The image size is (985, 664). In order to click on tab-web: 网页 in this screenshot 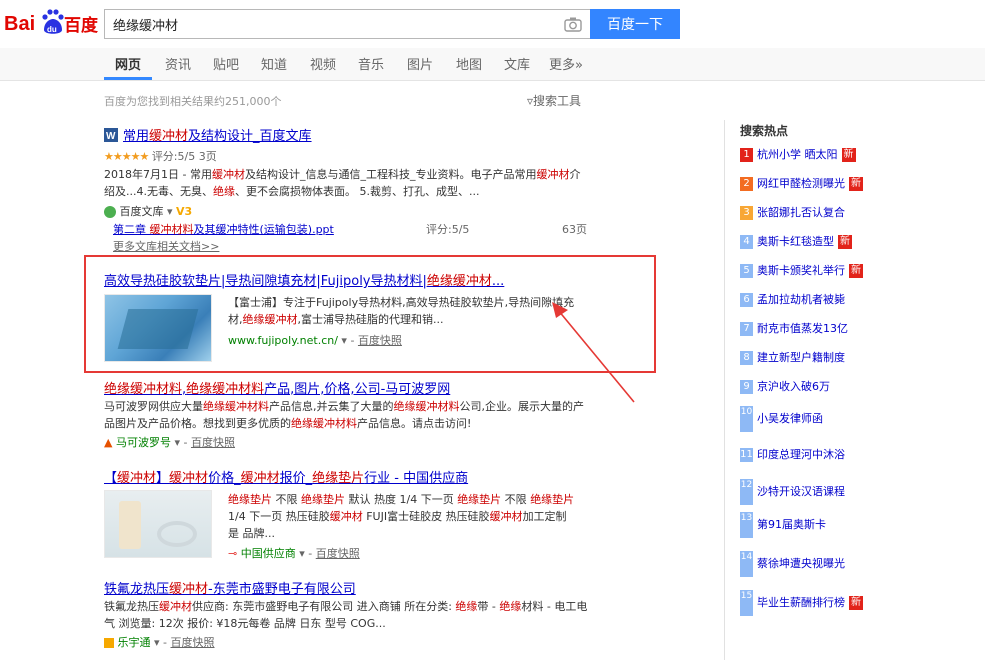, I will do `click(128, 63)`.